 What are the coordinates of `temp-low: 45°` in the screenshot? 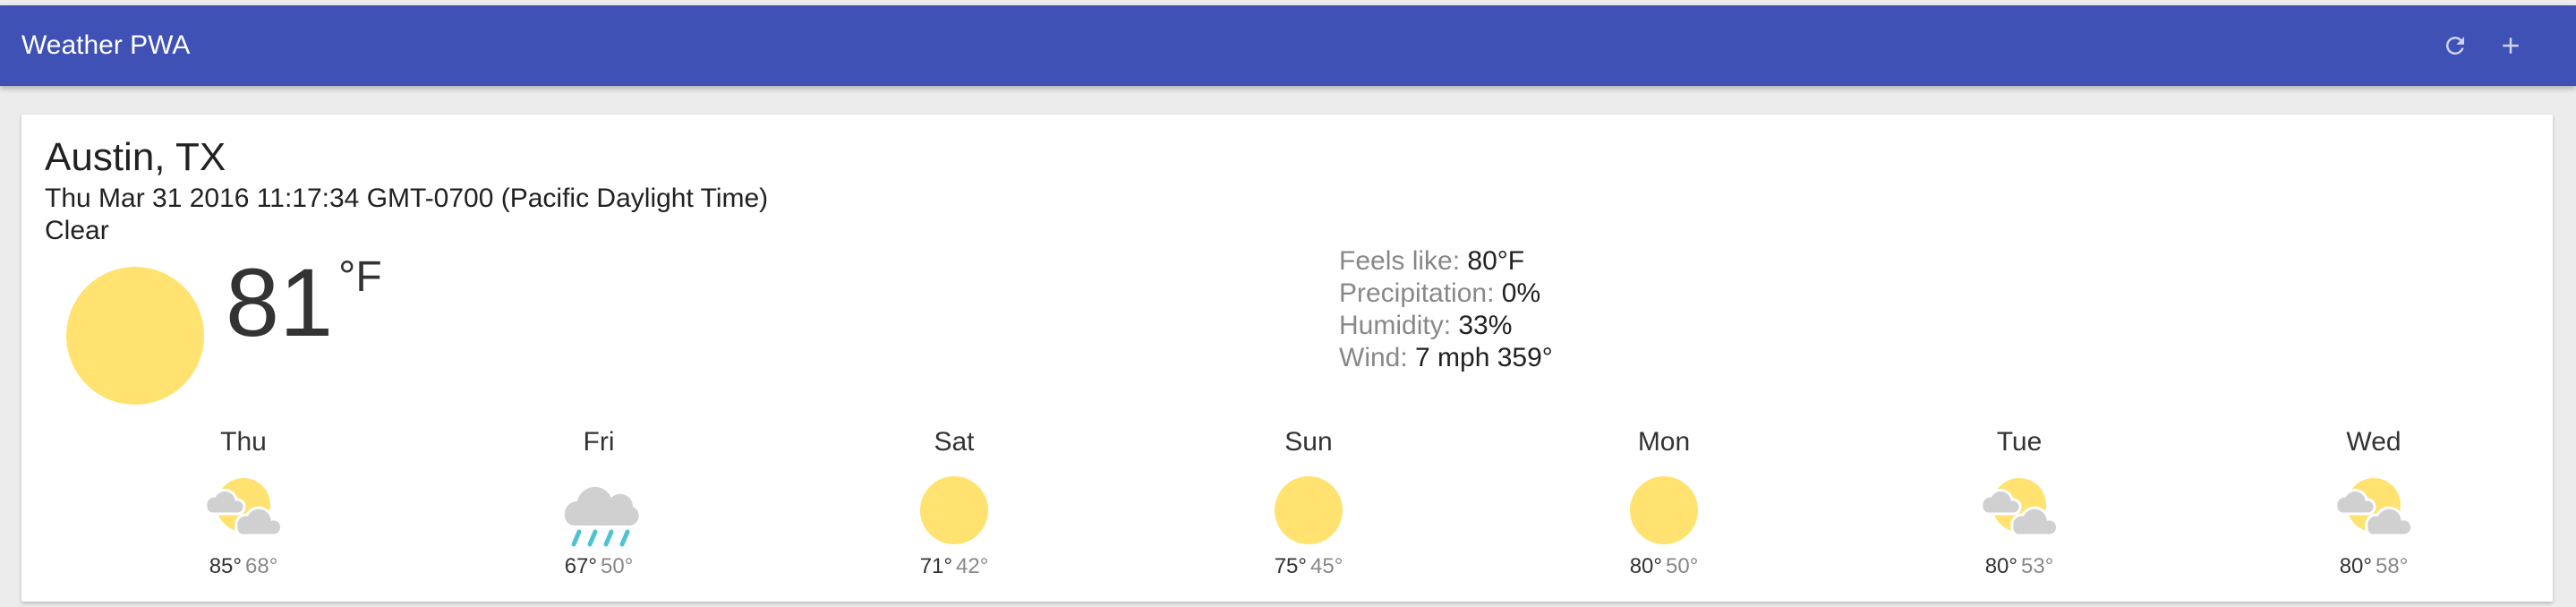 It's located at (1326, 566).